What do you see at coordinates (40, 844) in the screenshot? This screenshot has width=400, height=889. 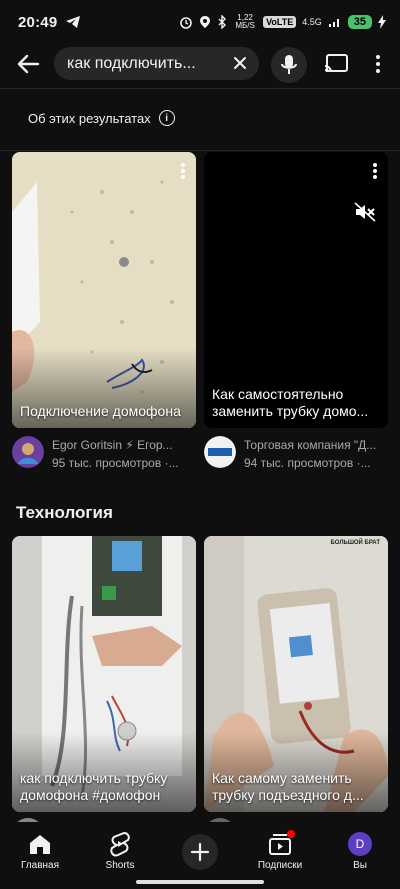 I see `home-icon` at bounding box center [40, 844].